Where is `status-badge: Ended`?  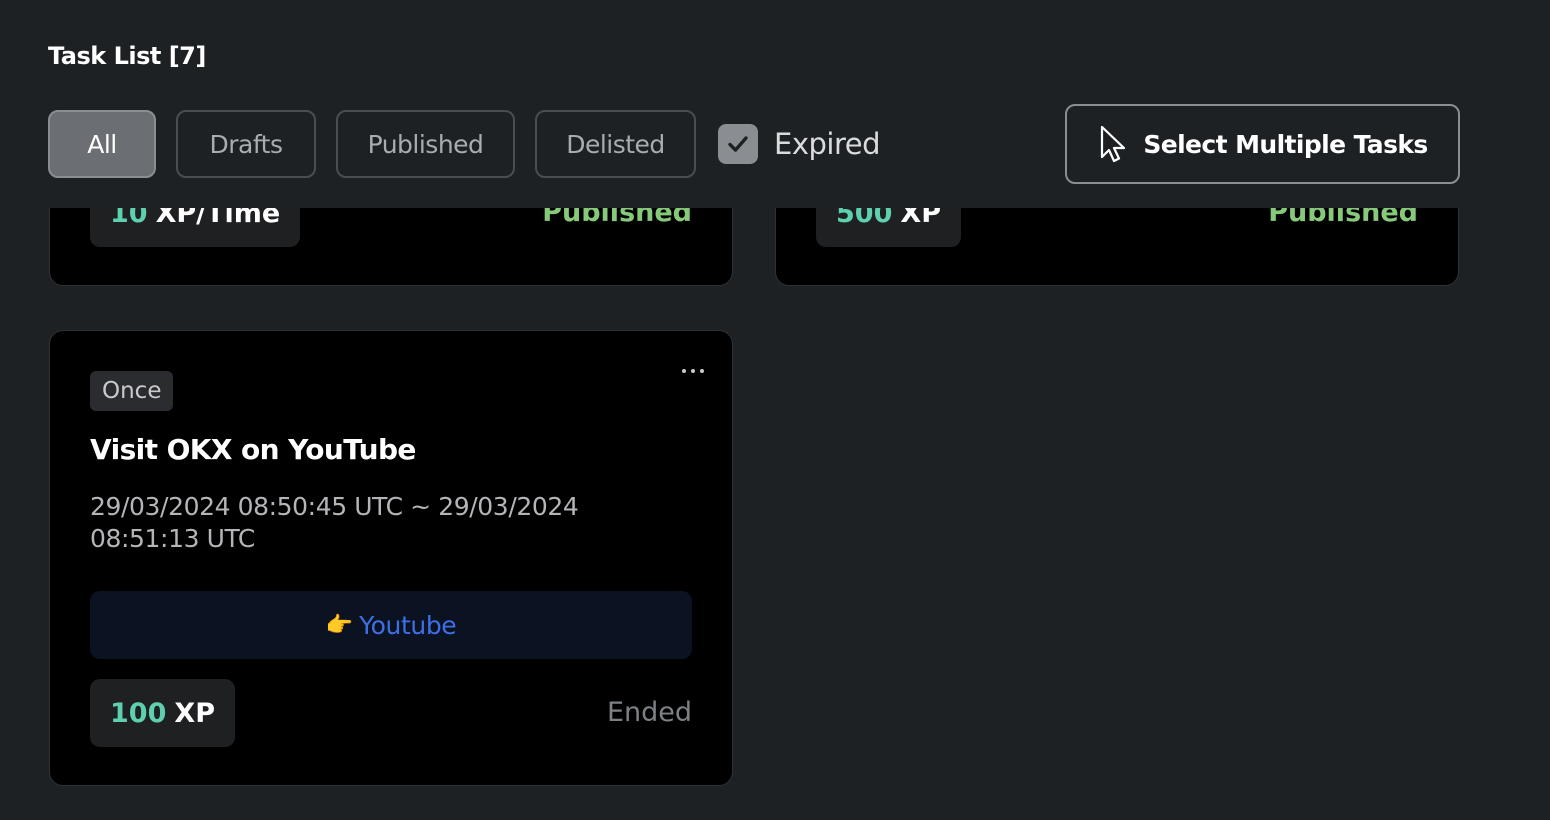
status-badge: Ended is located at coordinates (649, 712).